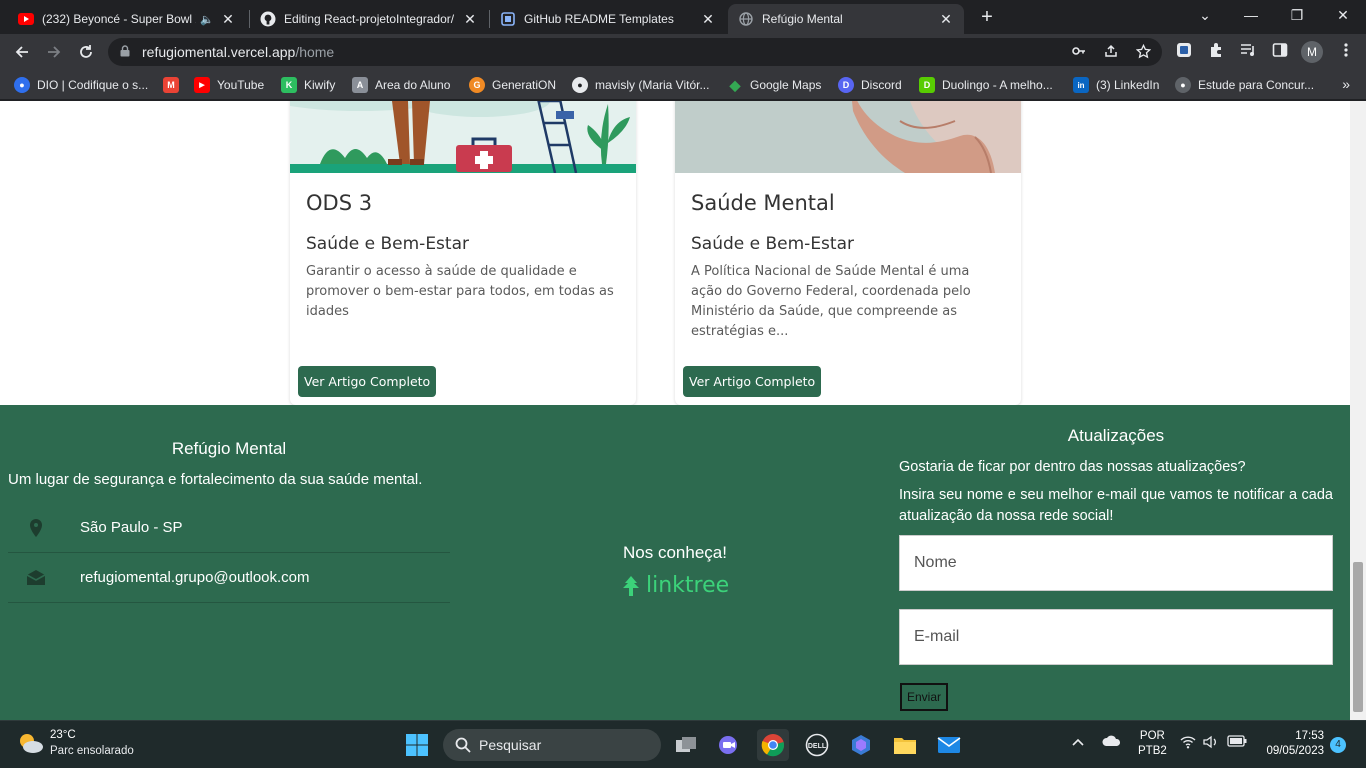 This screenshot has height=768, width=1366. What do you see at coordinates (1205, 15) in the screenshot?
I see `tab-search-button: ⌄` at bounding box center [1205, 15].